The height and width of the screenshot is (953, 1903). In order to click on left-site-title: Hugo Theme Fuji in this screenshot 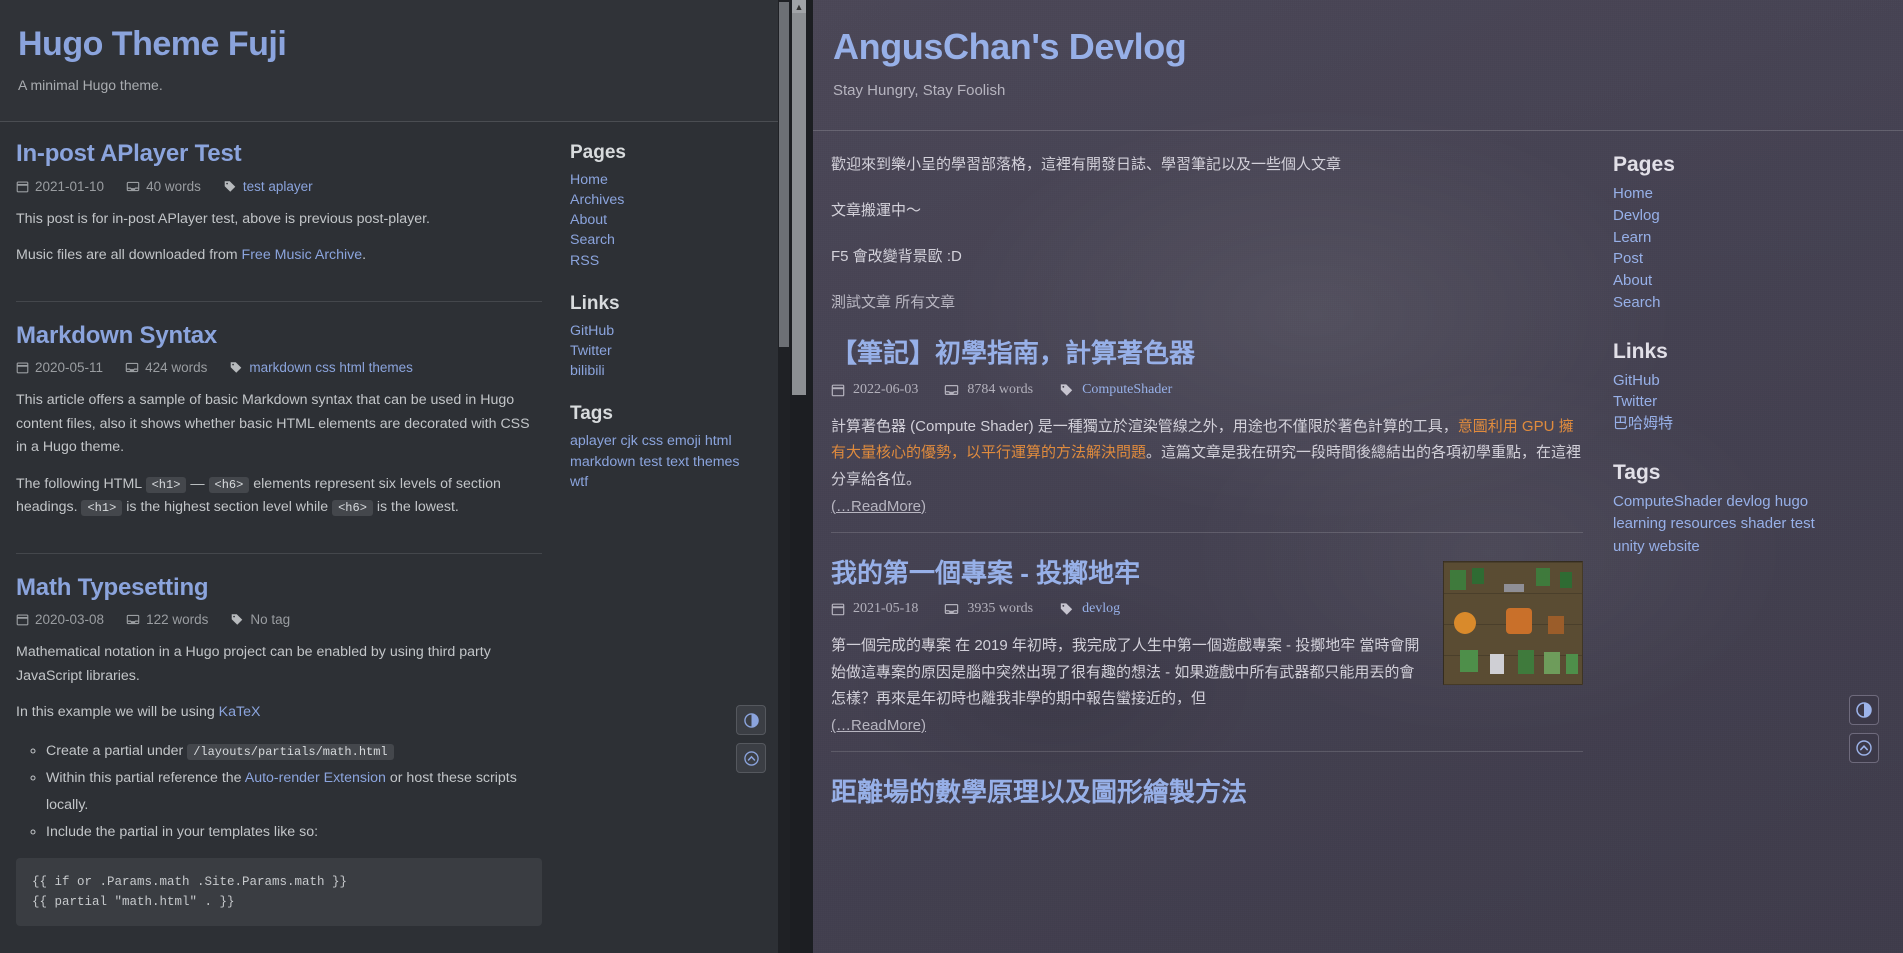, I will do `click(395, 44)`.